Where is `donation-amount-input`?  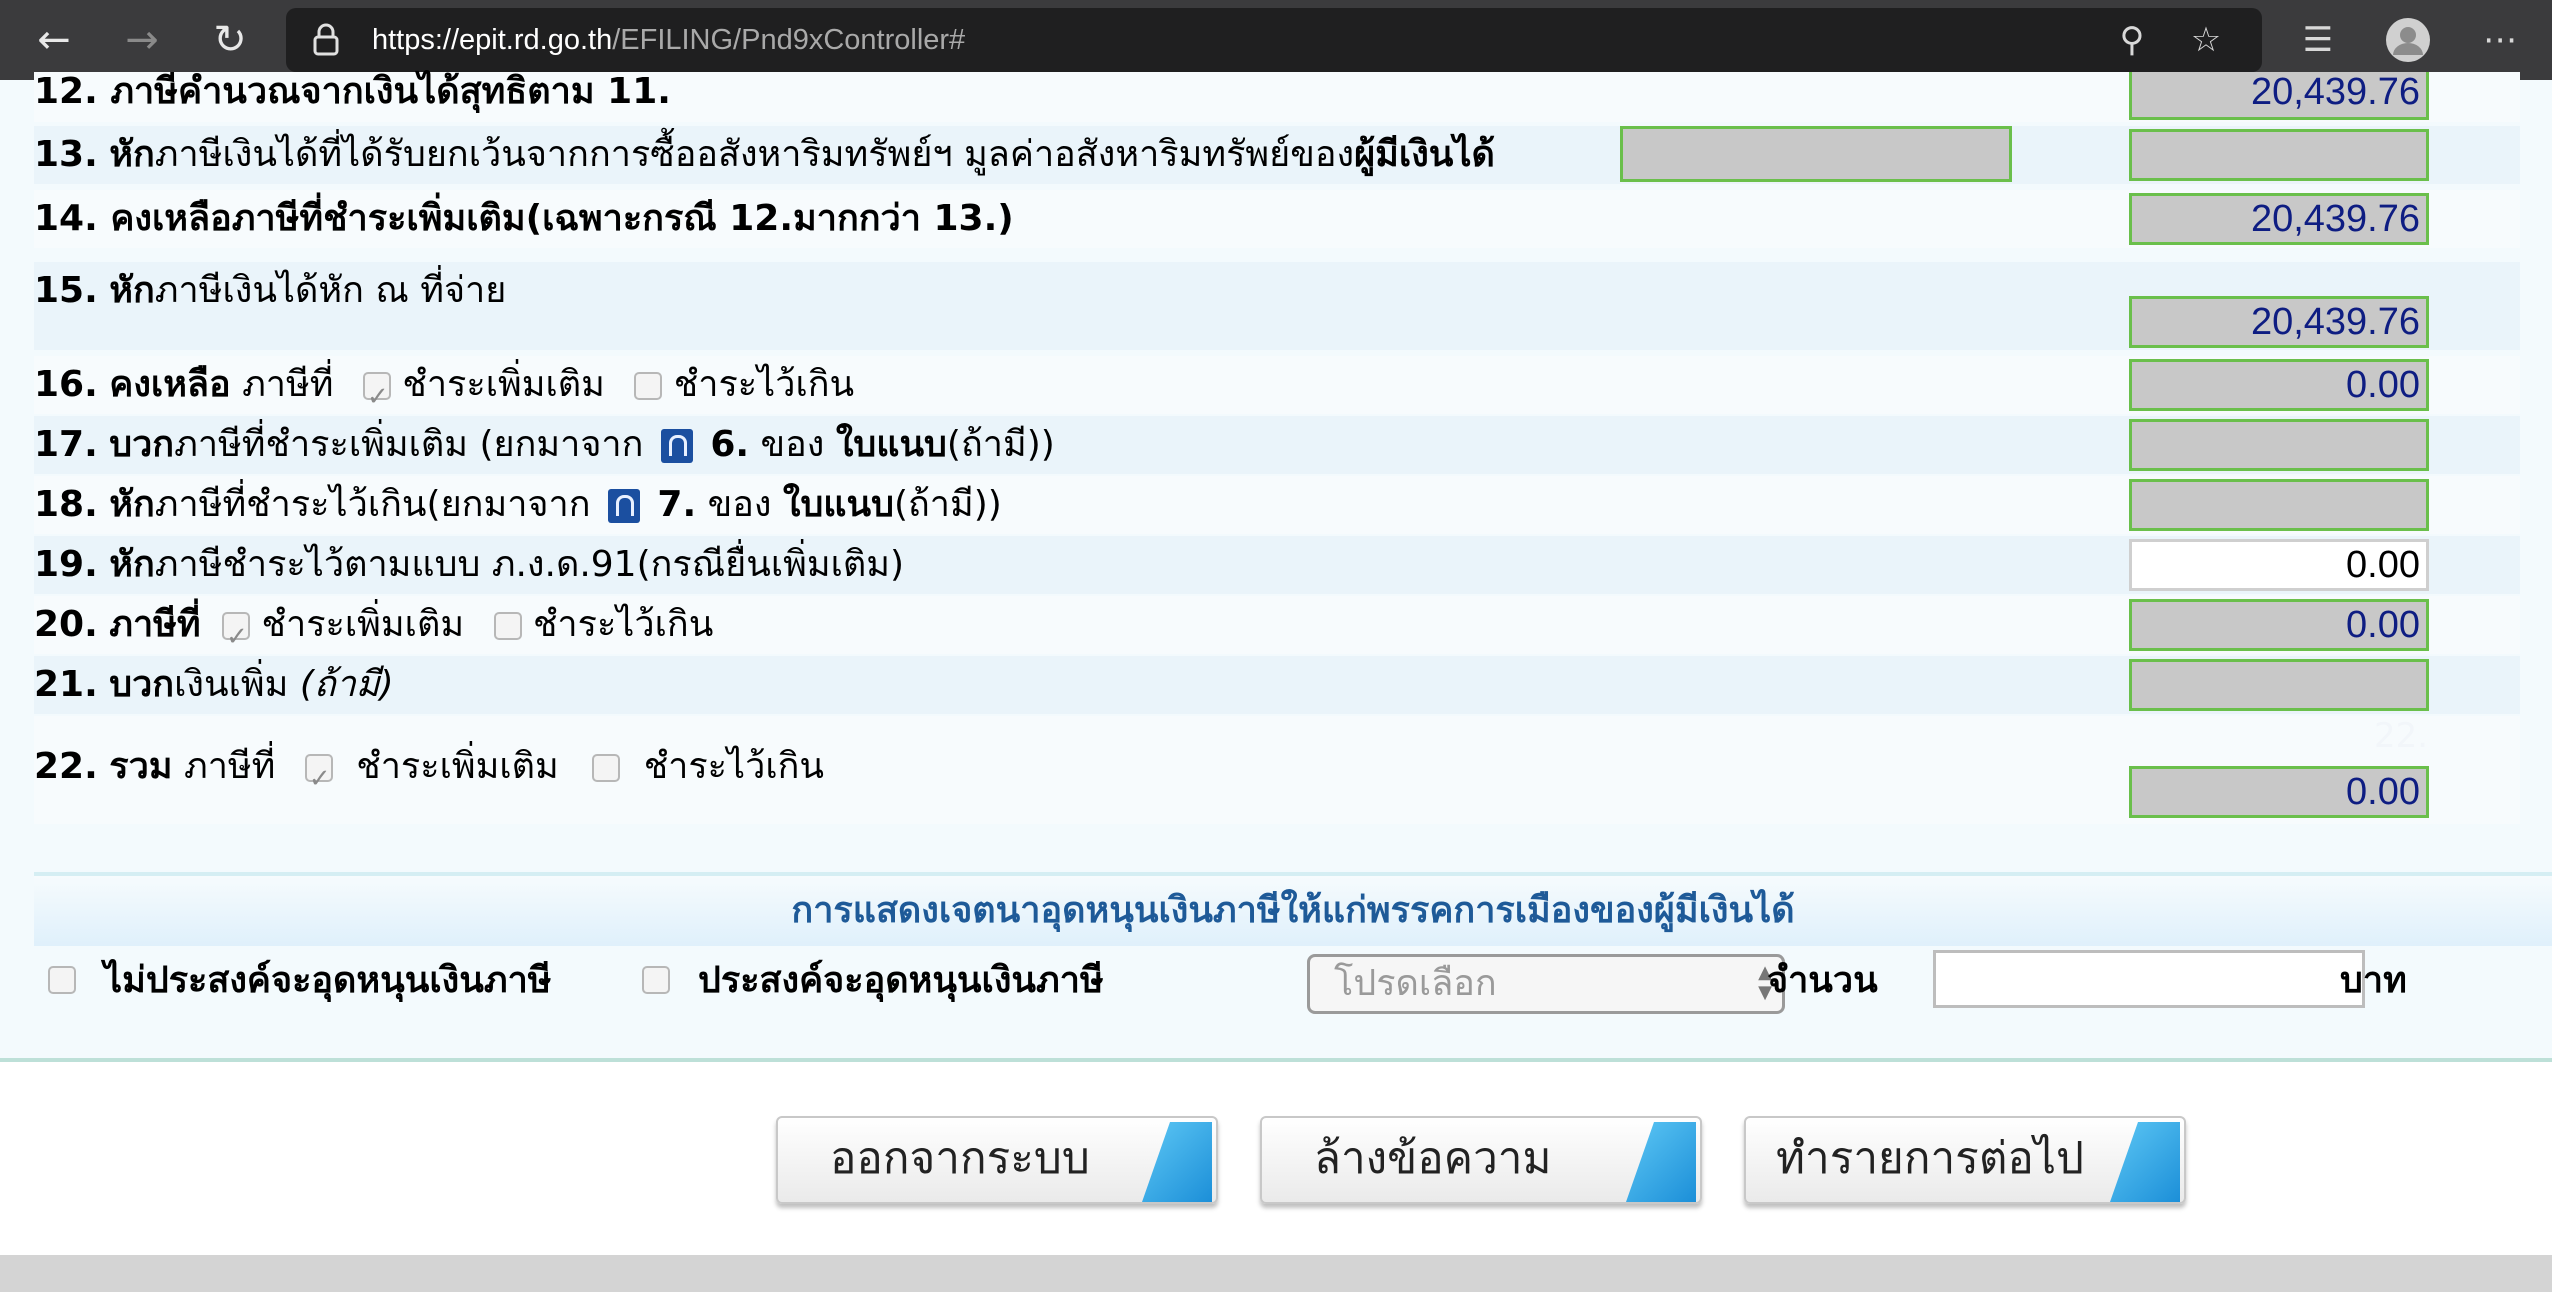 donation-amount-input is located at coordinates (2149, 979).